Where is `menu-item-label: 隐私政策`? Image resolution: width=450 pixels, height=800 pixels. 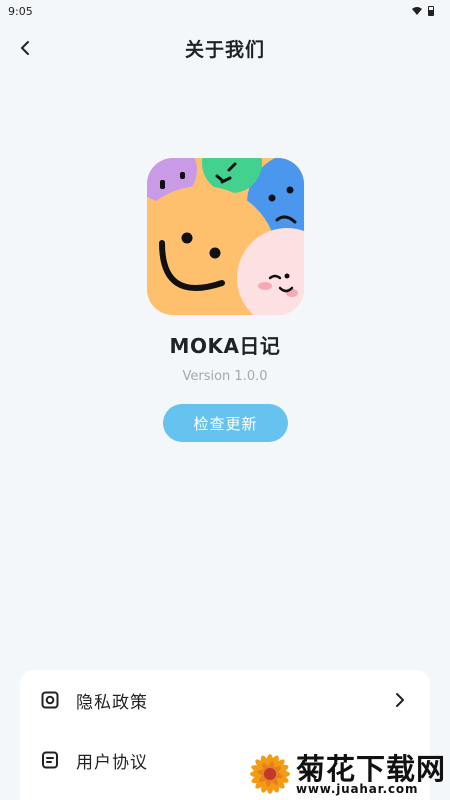
menu-item-label: 隐私政策 is located at coordinates (112, 702).